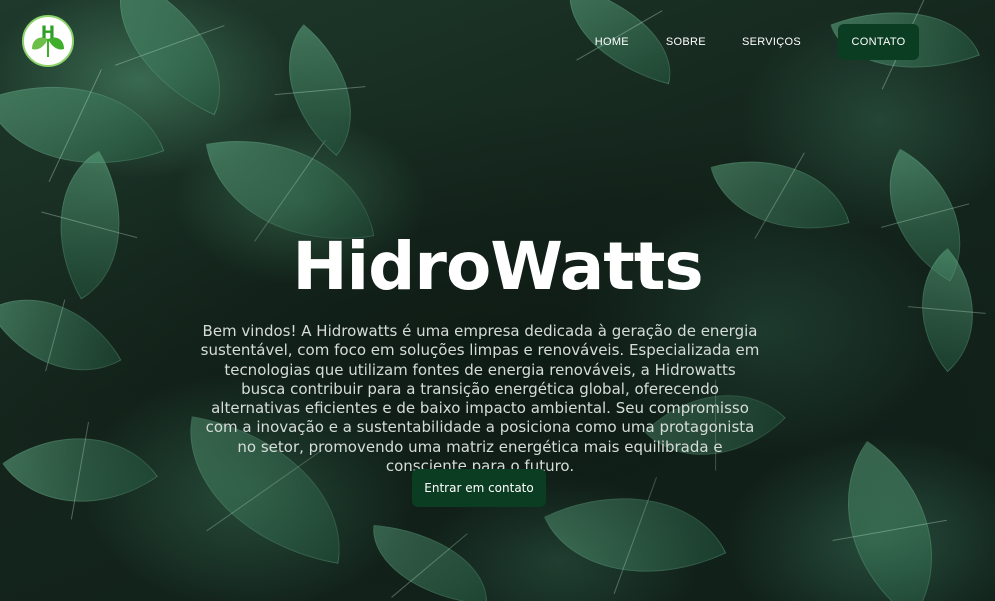 This screenshot has width=995, height=601. What do you see at coordinates (878, 42) in the screenshot?
I see `contato-button: CONTATO` at bounding box center [878, 42].